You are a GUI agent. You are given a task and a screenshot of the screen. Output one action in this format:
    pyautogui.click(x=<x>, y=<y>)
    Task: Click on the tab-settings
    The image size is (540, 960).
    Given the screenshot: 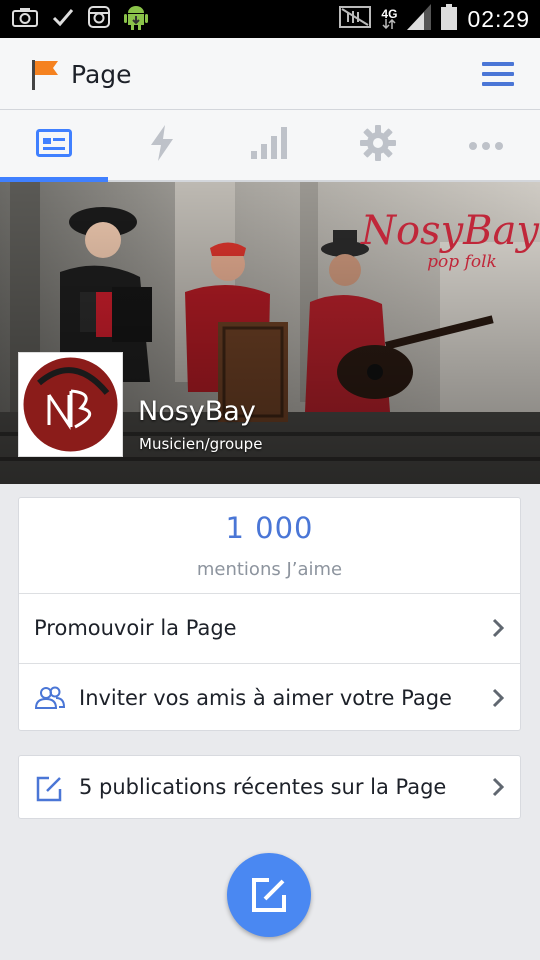 What is the action you would take?
    pyautogui.click(x=378, y=145)
    